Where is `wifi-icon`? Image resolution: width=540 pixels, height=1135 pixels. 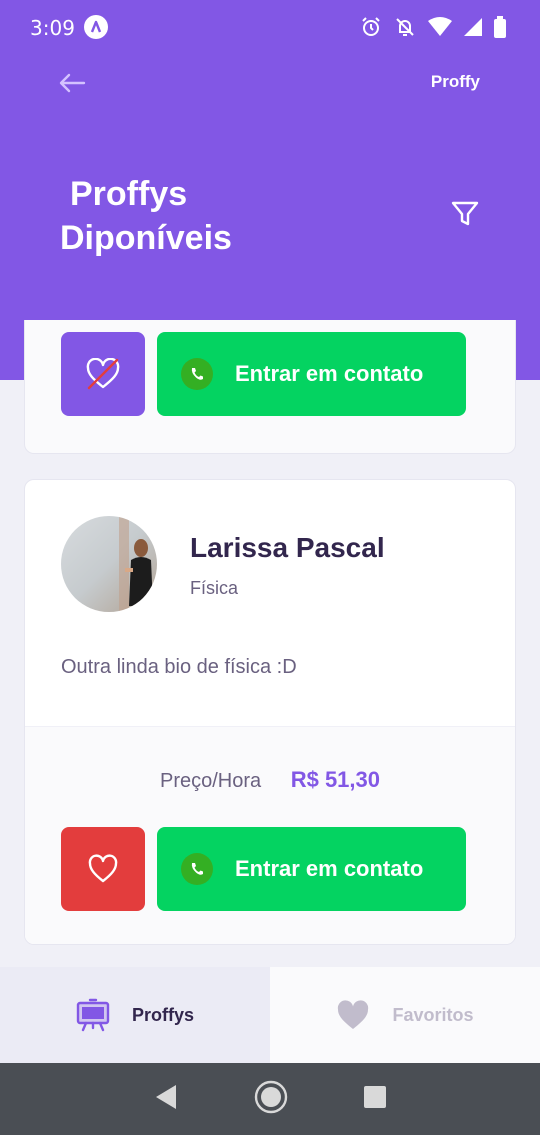
wifi-icon is located at coordinates (440, 29).